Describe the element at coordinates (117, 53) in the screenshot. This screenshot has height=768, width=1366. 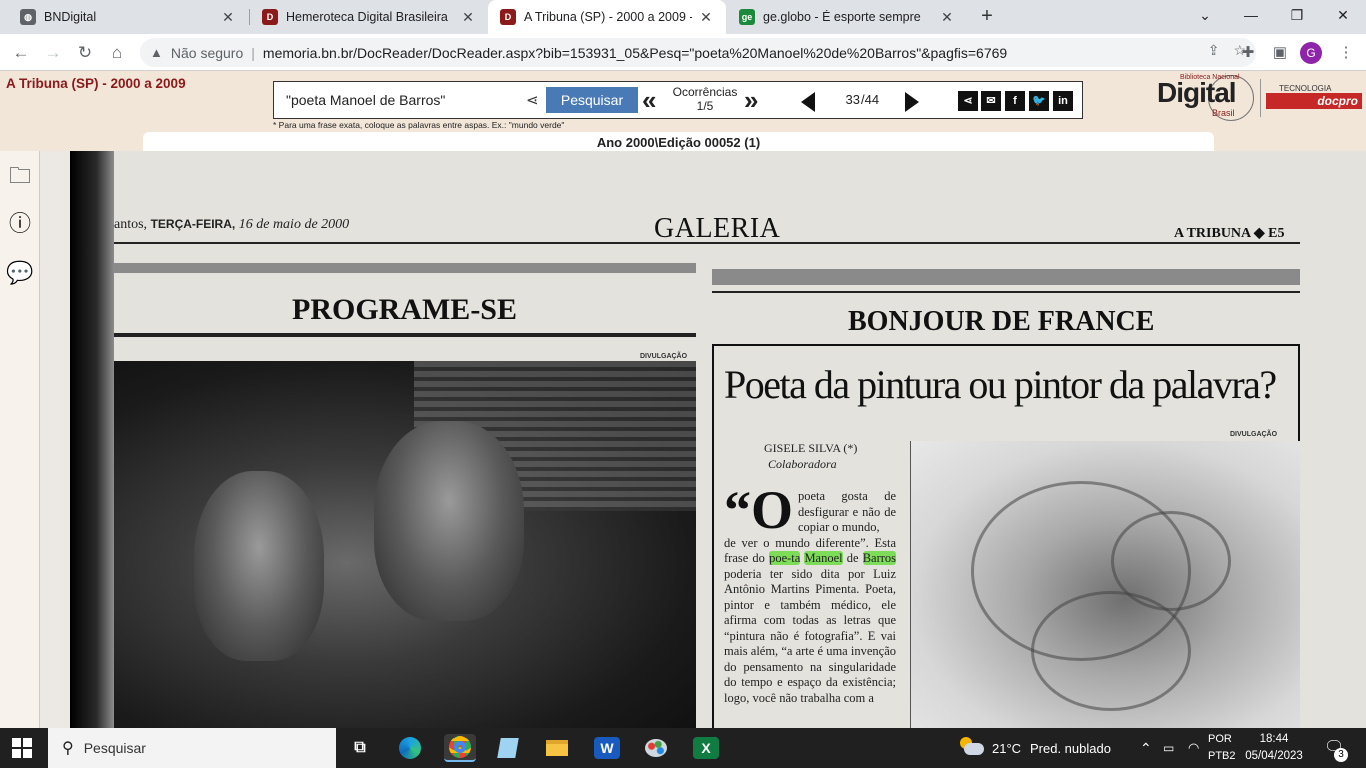
I see `home-icon: ⌂` at that location.